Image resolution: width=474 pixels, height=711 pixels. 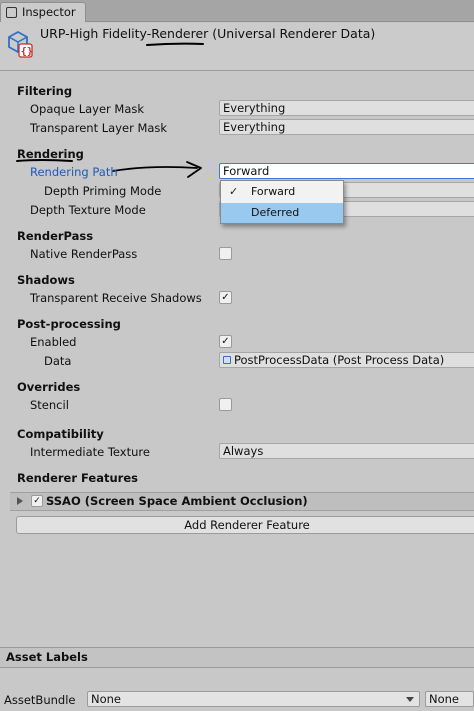 I want to click on renderer-feature-row: ✓ SSAO (Screen Space Ambient Occlusion), so click(x=242, y=501).